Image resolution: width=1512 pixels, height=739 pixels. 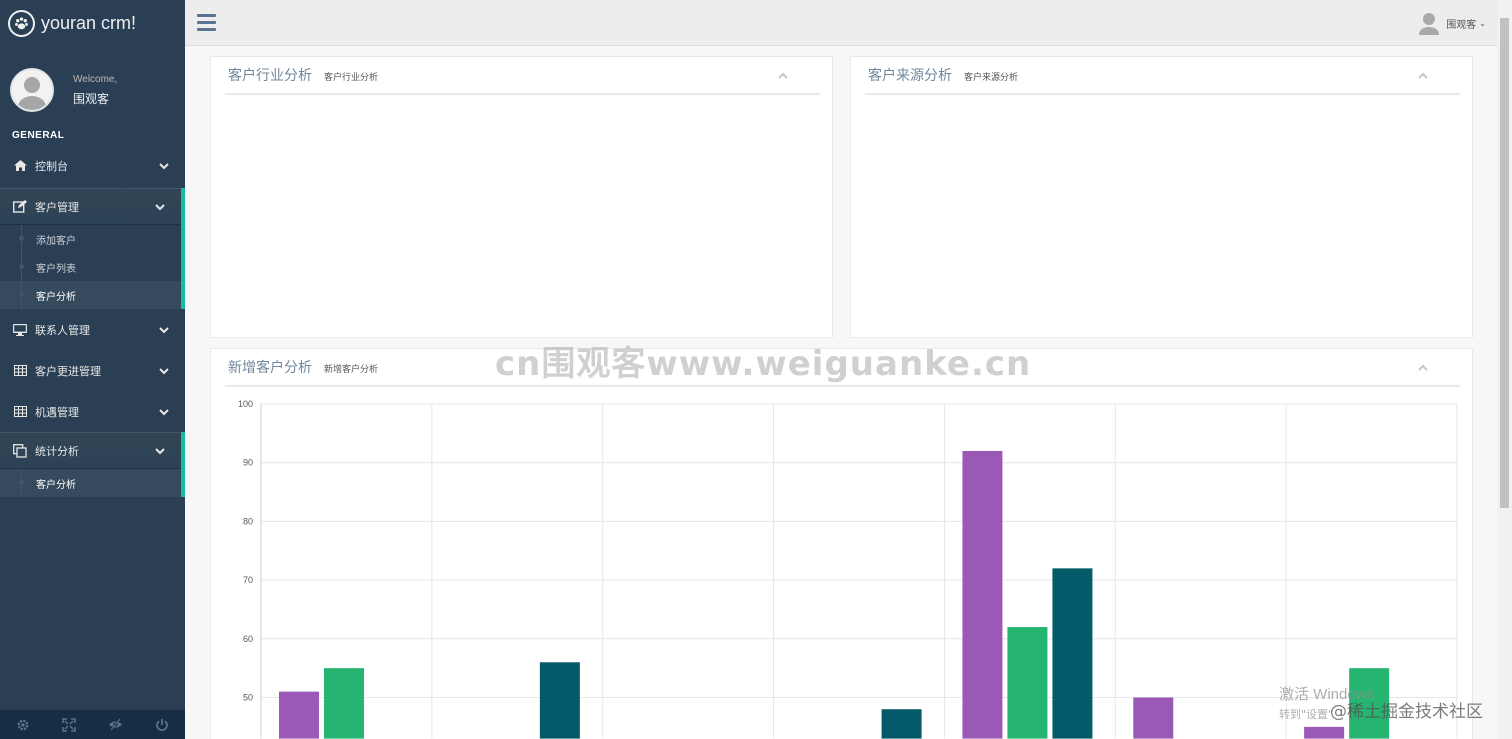 I want to click on sidebar-subitem-stats-customer-analysis: 客户分析, so click(x=90, y=483).